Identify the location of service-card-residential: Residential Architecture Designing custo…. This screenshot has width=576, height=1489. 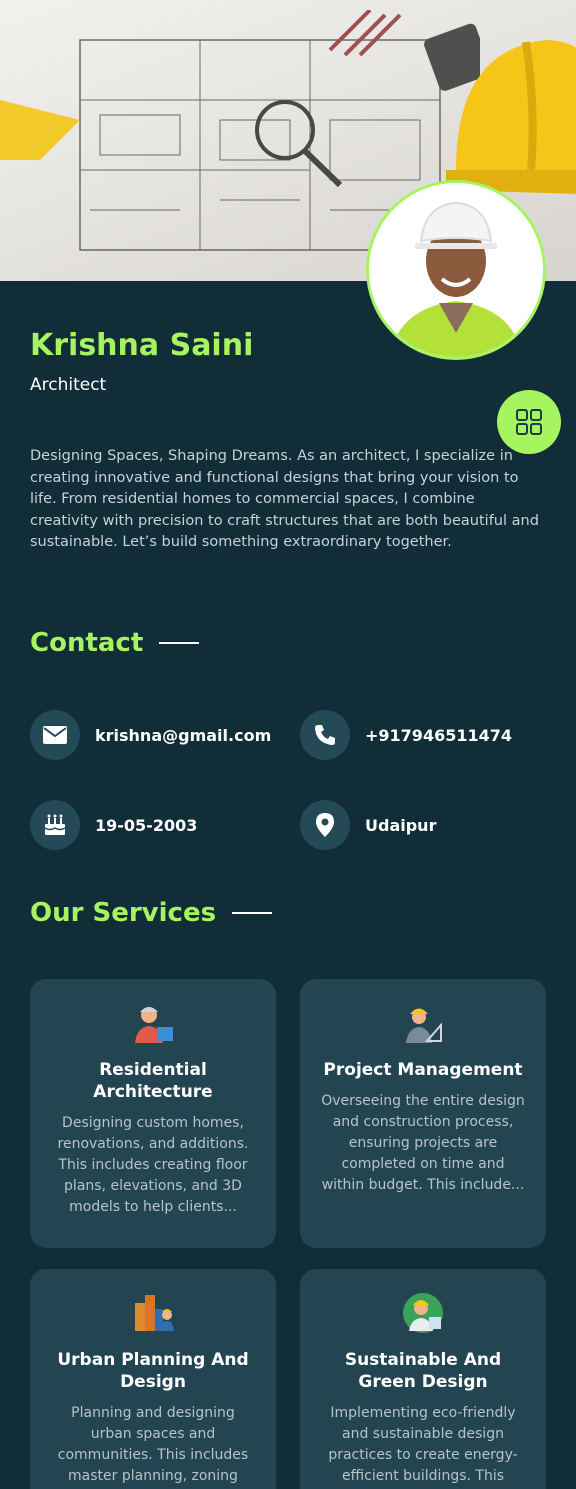
(153, 1113).